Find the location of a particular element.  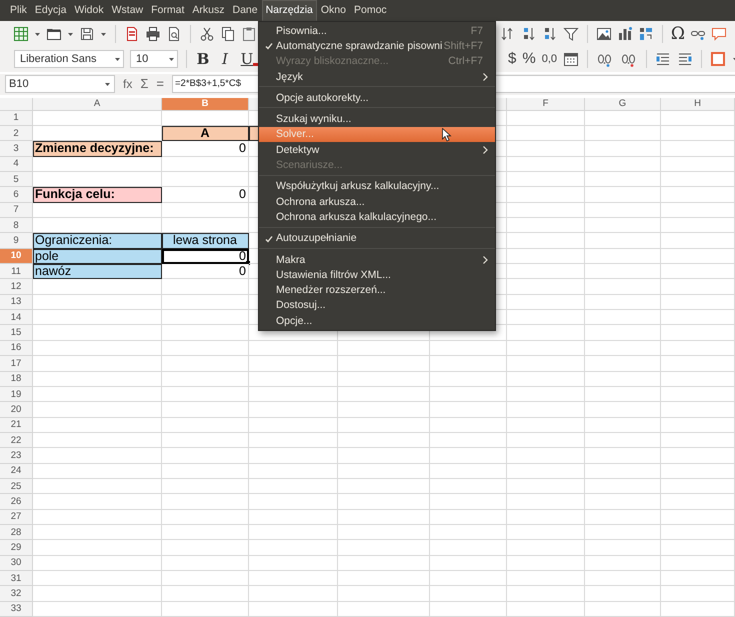

table-cell: lewa strona is located at coordinates (205, 241).